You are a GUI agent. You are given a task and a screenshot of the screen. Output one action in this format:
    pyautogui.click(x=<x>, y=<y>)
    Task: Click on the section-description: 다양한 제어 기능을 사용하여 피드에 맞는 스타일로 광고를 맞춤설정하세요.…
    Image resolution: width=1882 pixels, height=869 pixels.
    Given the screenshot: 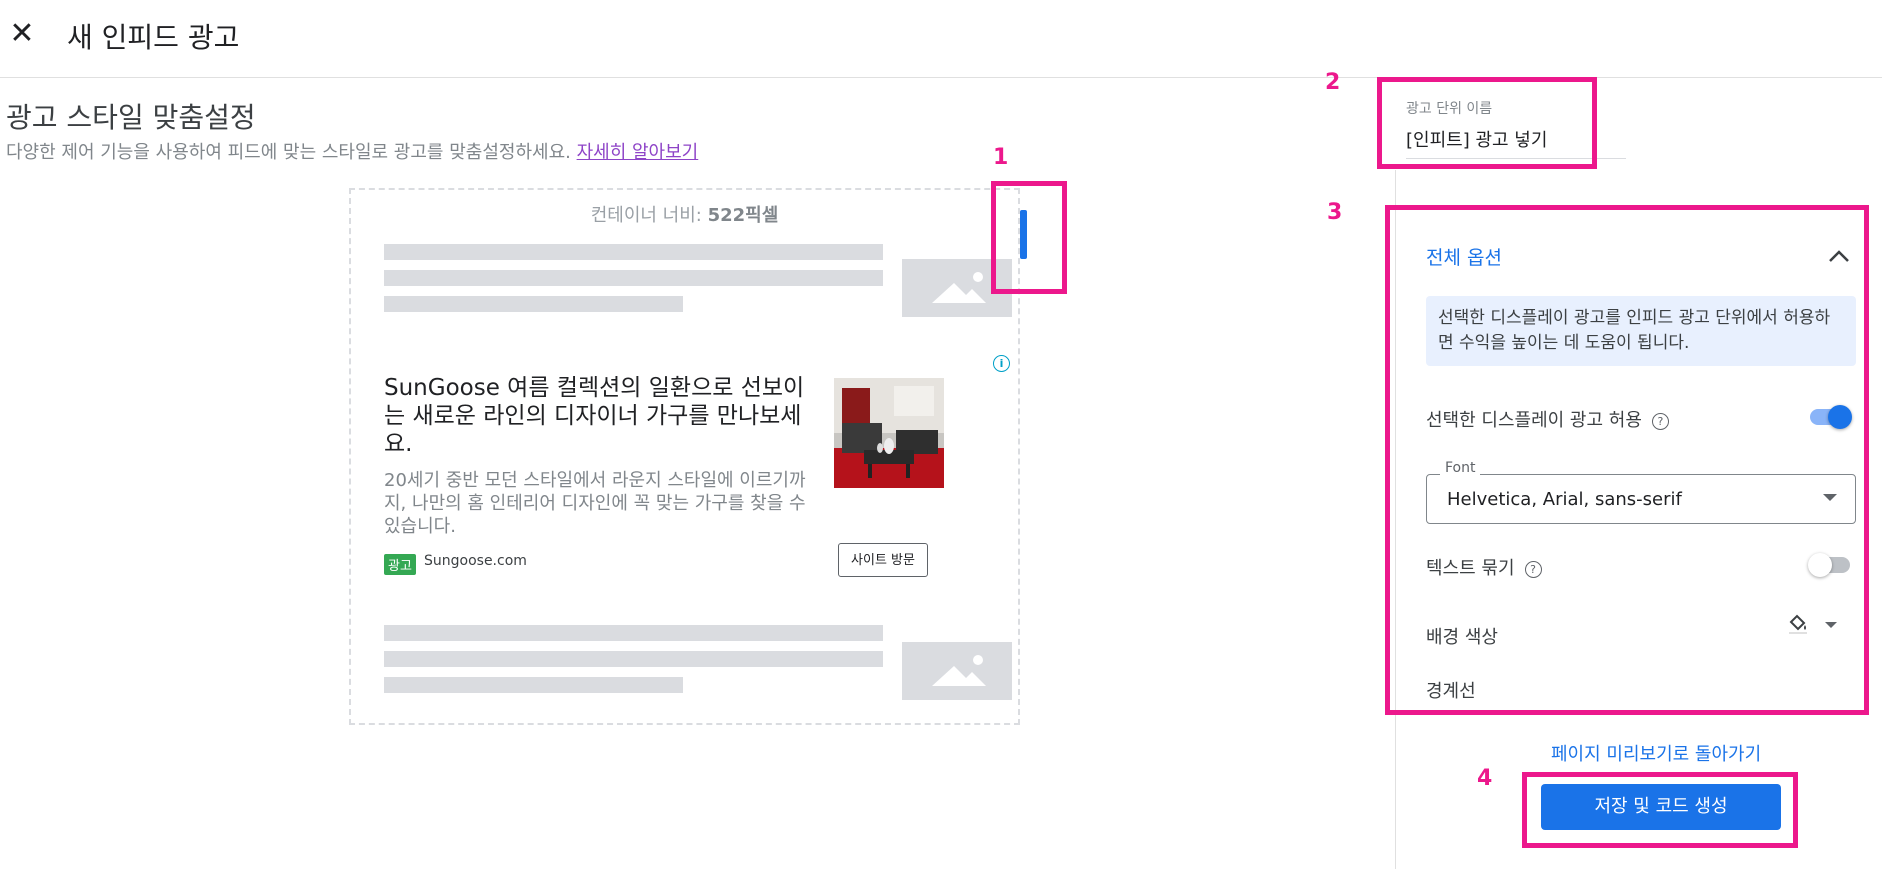 What is the action you would take?
    pyautogui.click(x=352, y=151)
    